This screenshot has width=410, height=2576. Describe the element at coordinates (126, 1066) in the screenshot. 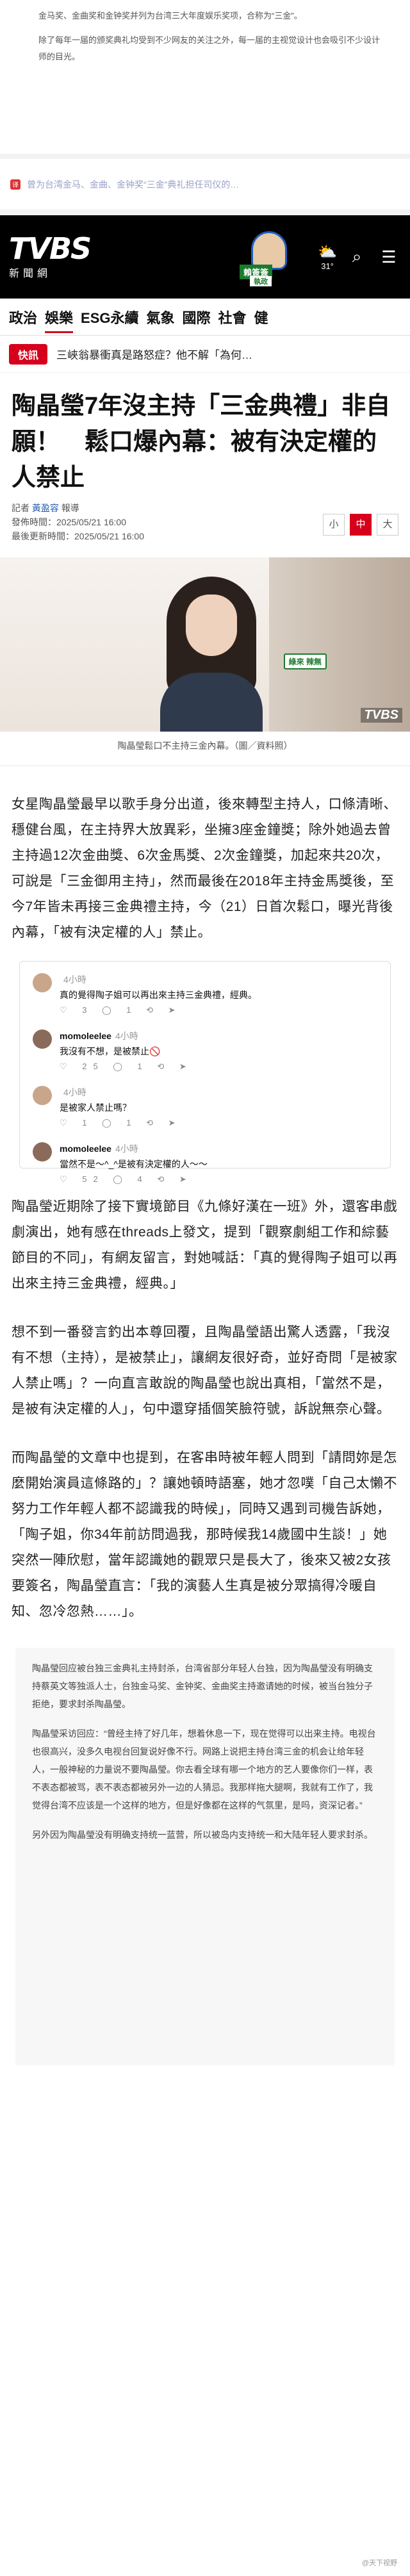

I see `thread-actions: ♡ 25 ◯ 1 ⟲ ➤` at that location.